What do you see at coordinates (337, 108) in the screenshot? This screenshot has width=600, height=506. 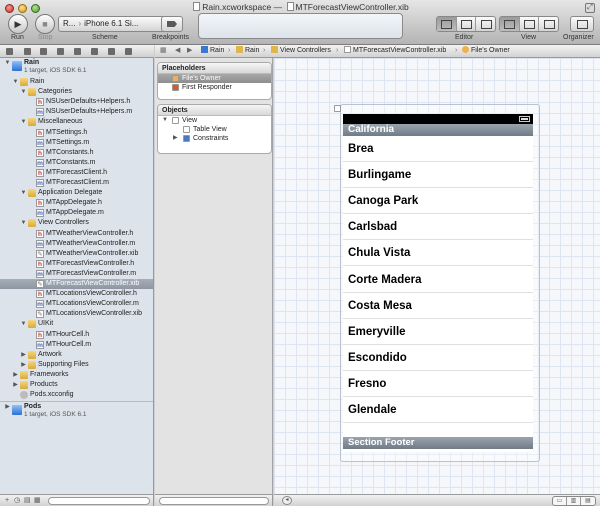 I see `close-scene-icon` at bounding box center [337, 108].